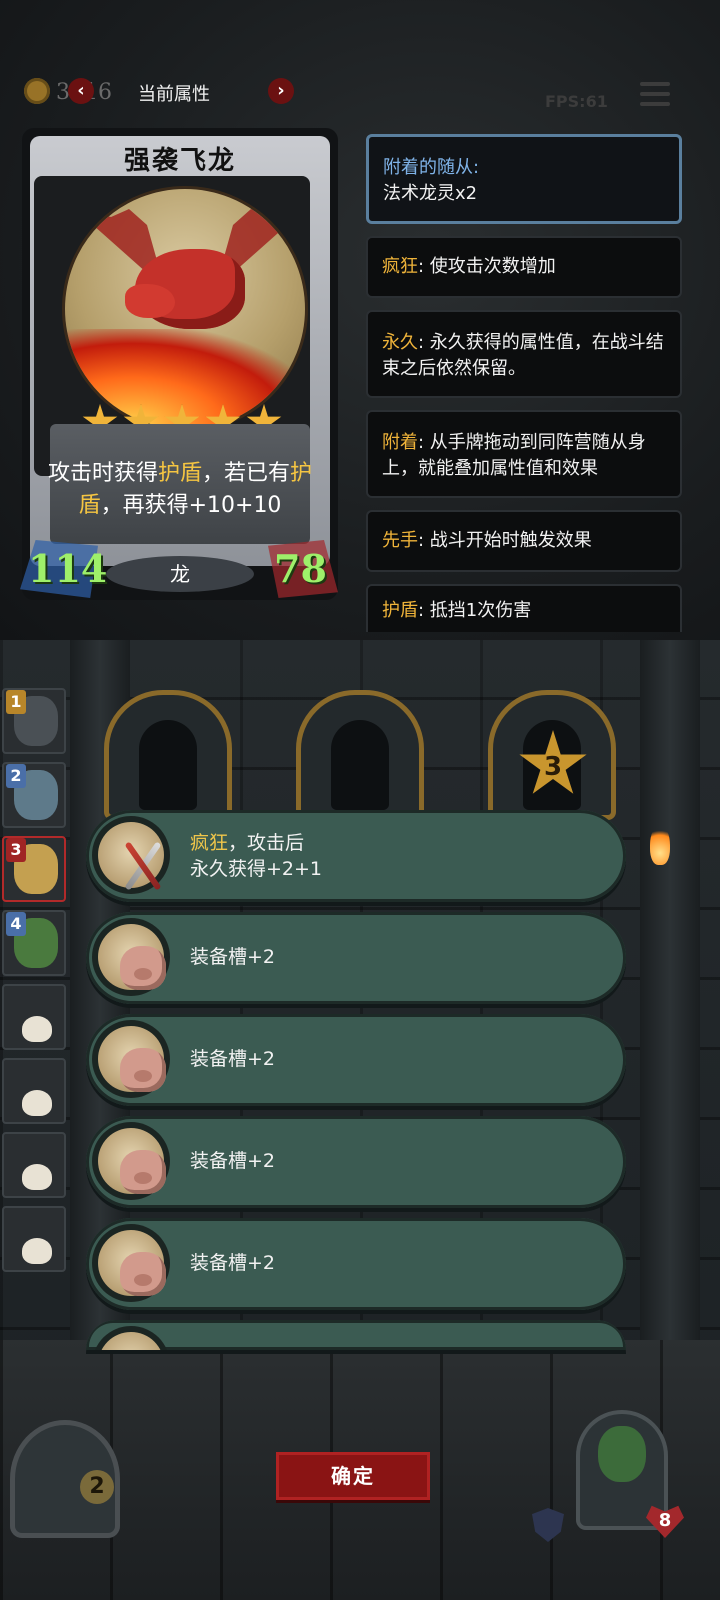  Describe the element at coordinates (524, 608) in the screenshot. I see `keyword-panel-shield: 护盾: 抵挡1次伤害` at that location.